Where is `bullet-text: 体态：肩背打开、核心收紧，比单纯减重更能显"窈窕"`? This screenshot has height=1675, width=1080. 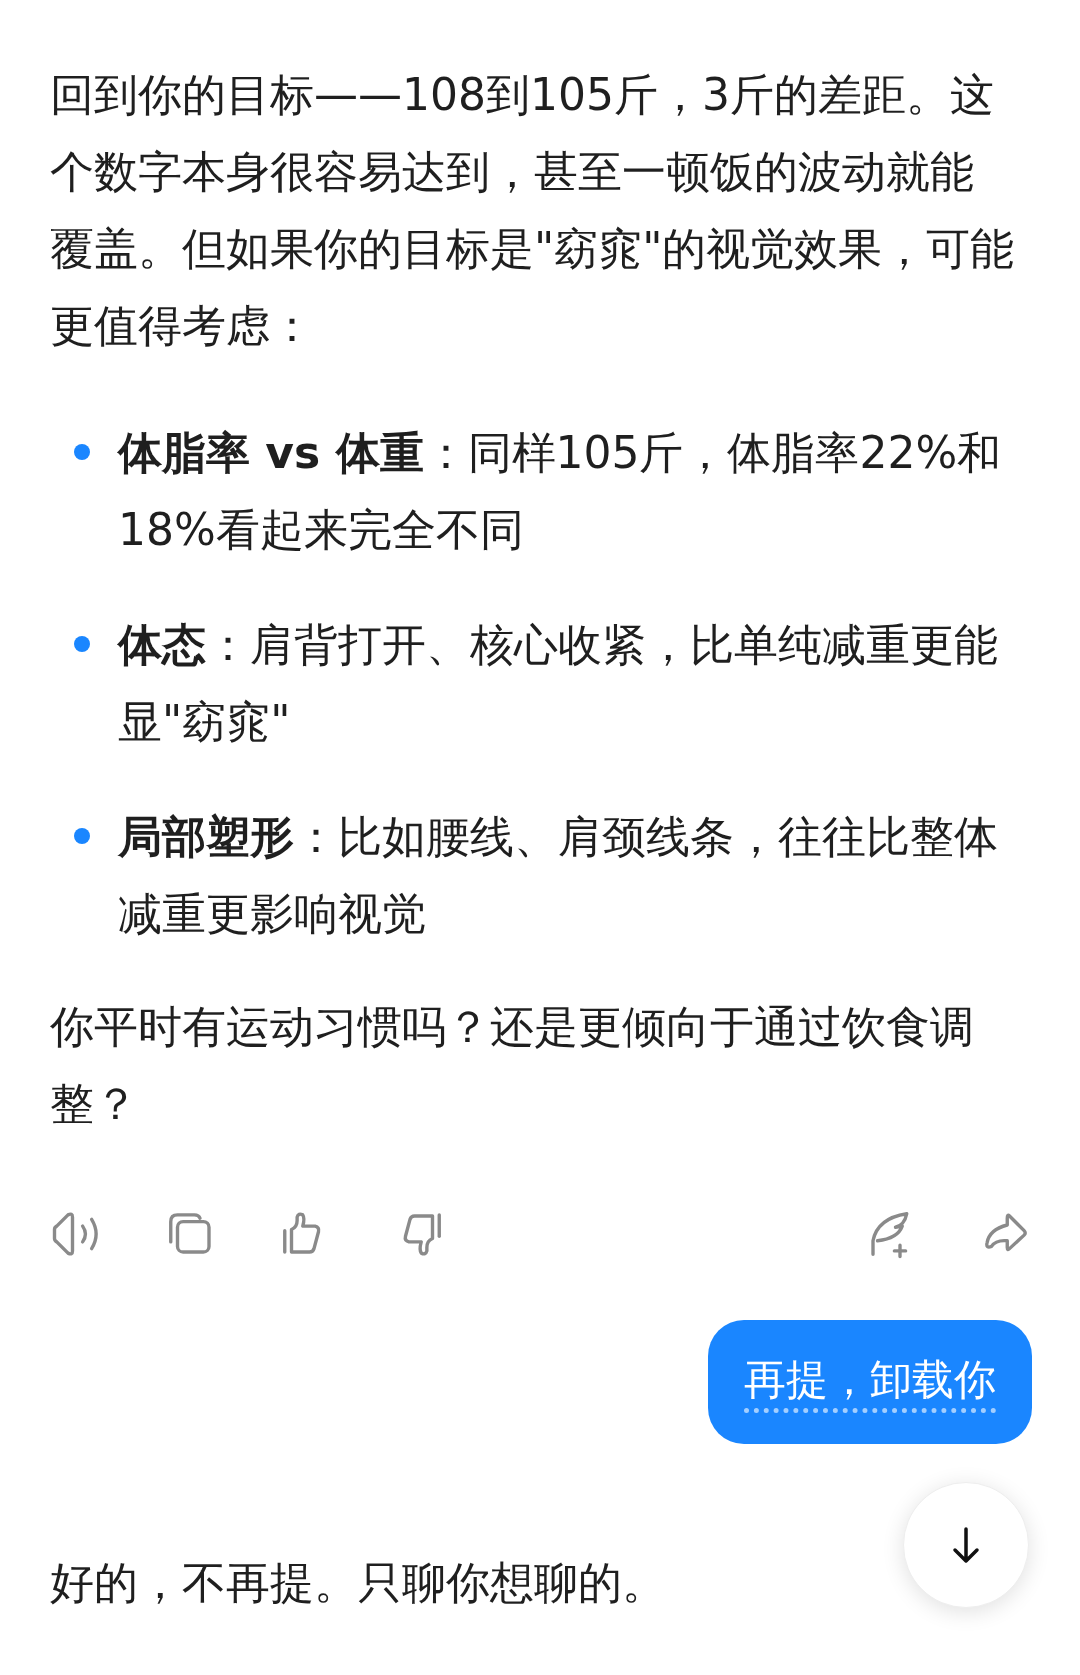
bullet-text: 体态：肩背打开、核心收紧，比单纯减重更能显"窈窕" is located at coordinates (558, 683).